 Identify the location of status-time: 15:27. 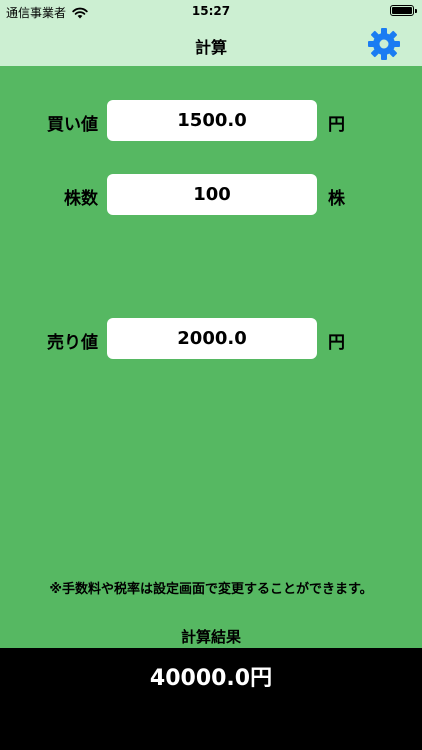
(211, 11).